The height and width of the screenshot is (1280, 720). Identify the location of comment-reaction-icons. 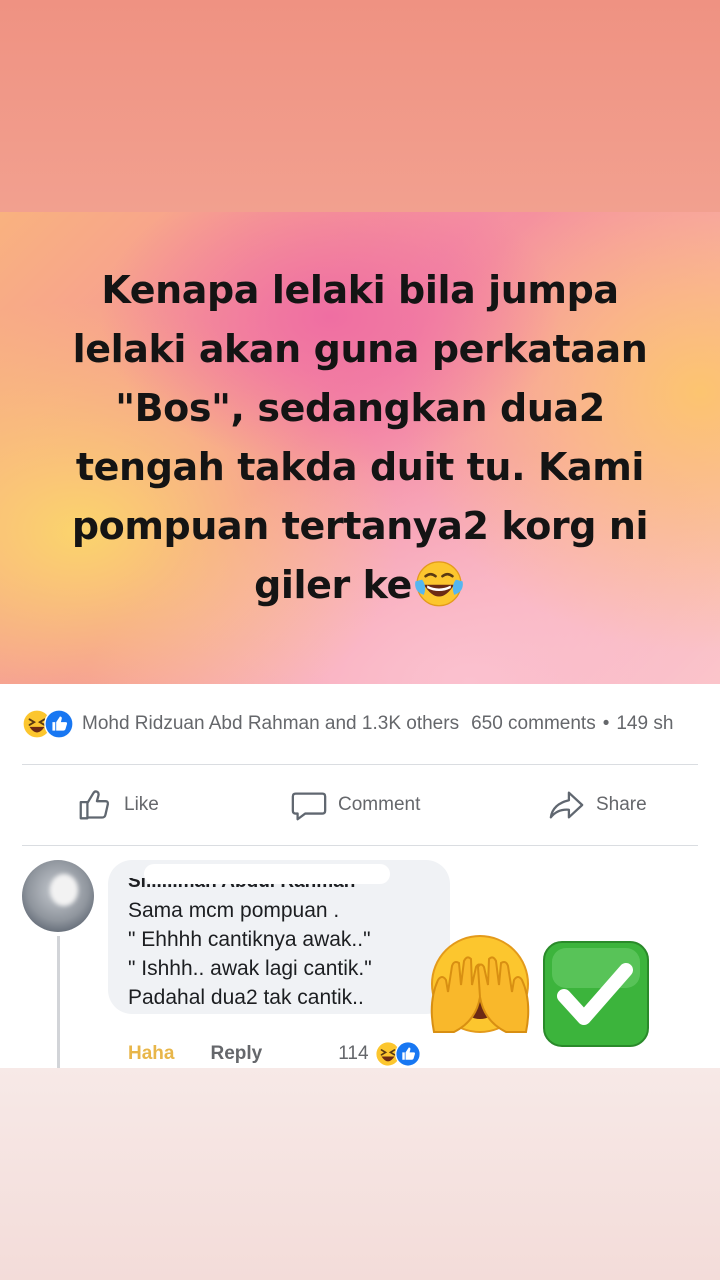
(397, 1054).